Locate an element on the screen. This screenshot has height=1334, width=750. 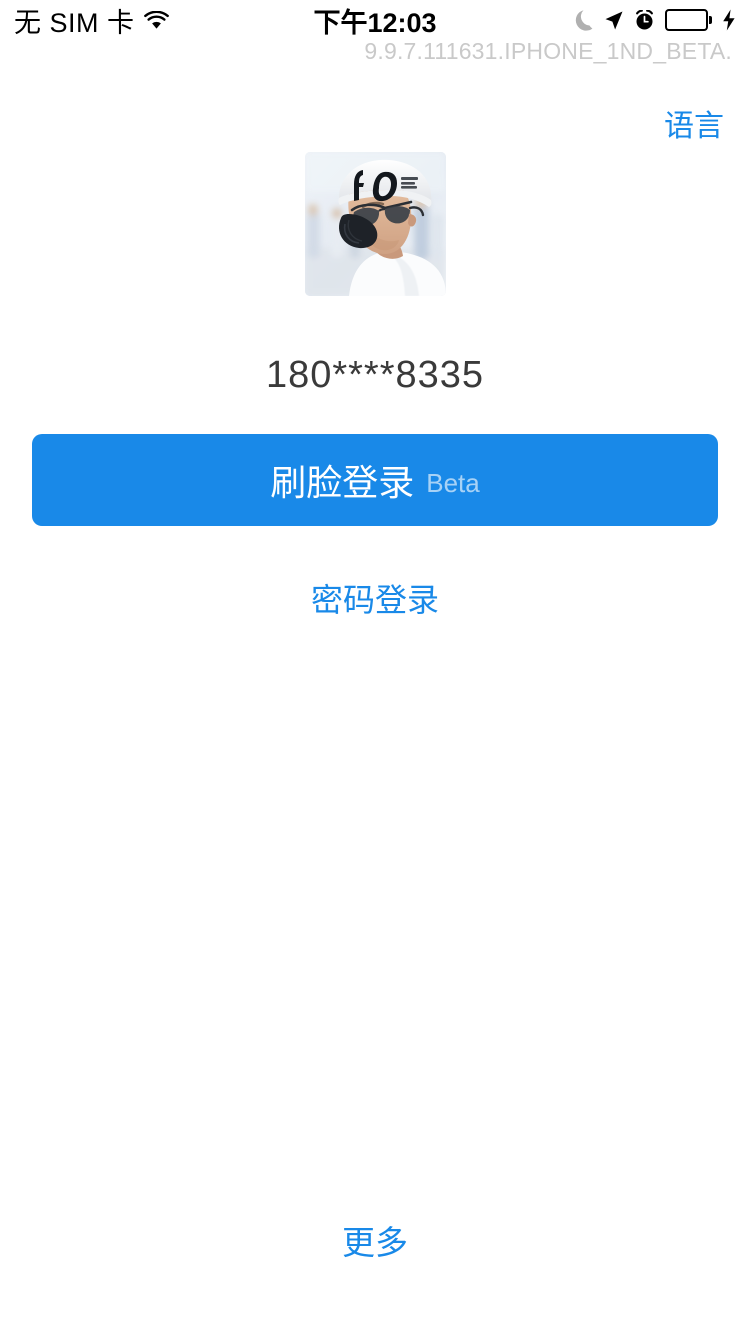
alarm-clock-icon is located at coordinates (644, 20).